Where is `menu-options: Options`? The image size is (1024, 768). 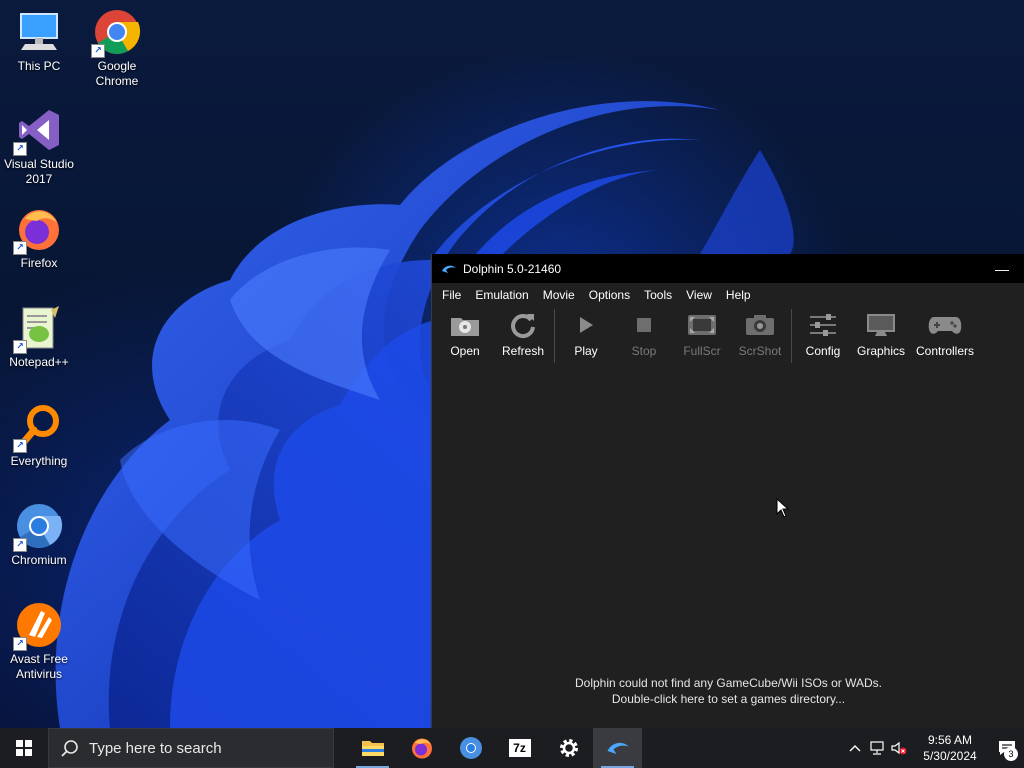 menu-options: Options is located at coordinates (609, 295).